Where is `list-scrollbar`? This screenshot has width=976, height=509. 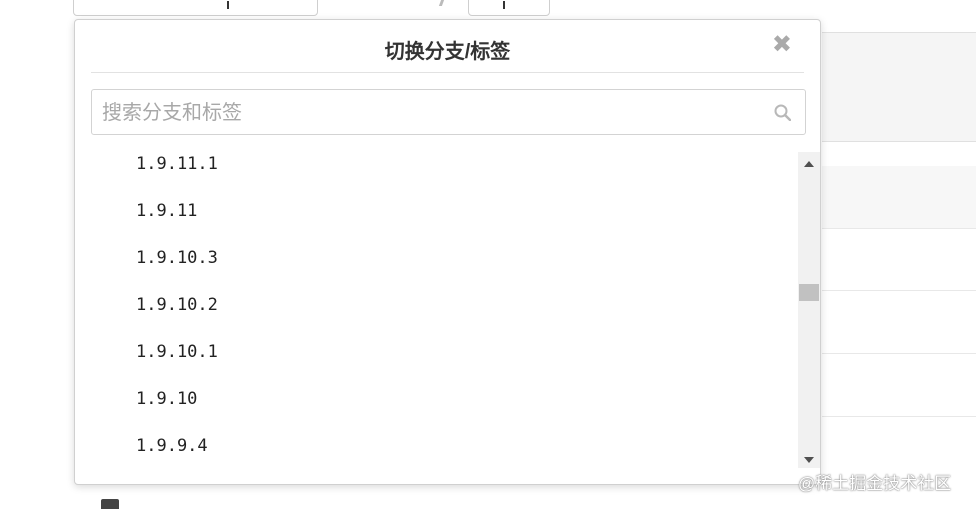 list-scrollbar is located at coordinates (809, 310).